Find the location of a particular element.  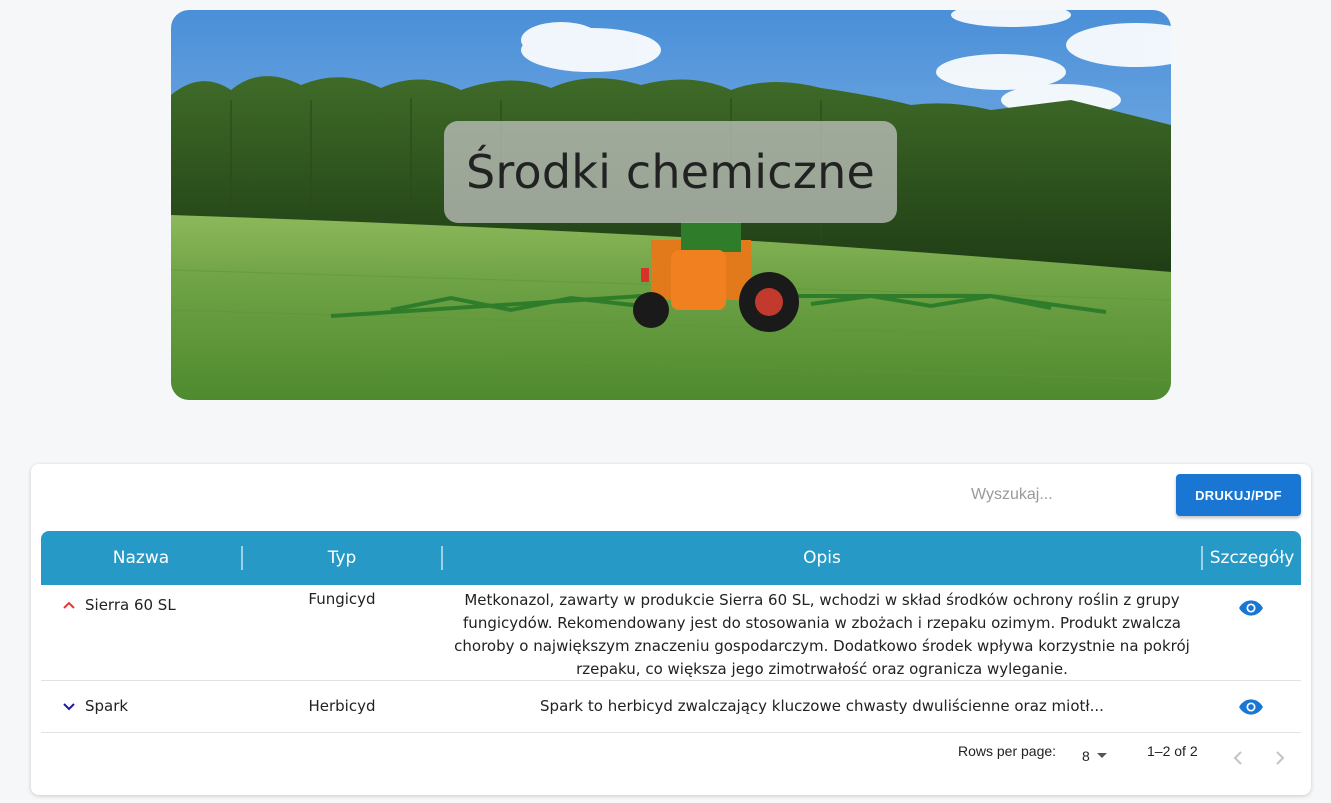

column-header-description: Opis is located at coordinates (822, 558).